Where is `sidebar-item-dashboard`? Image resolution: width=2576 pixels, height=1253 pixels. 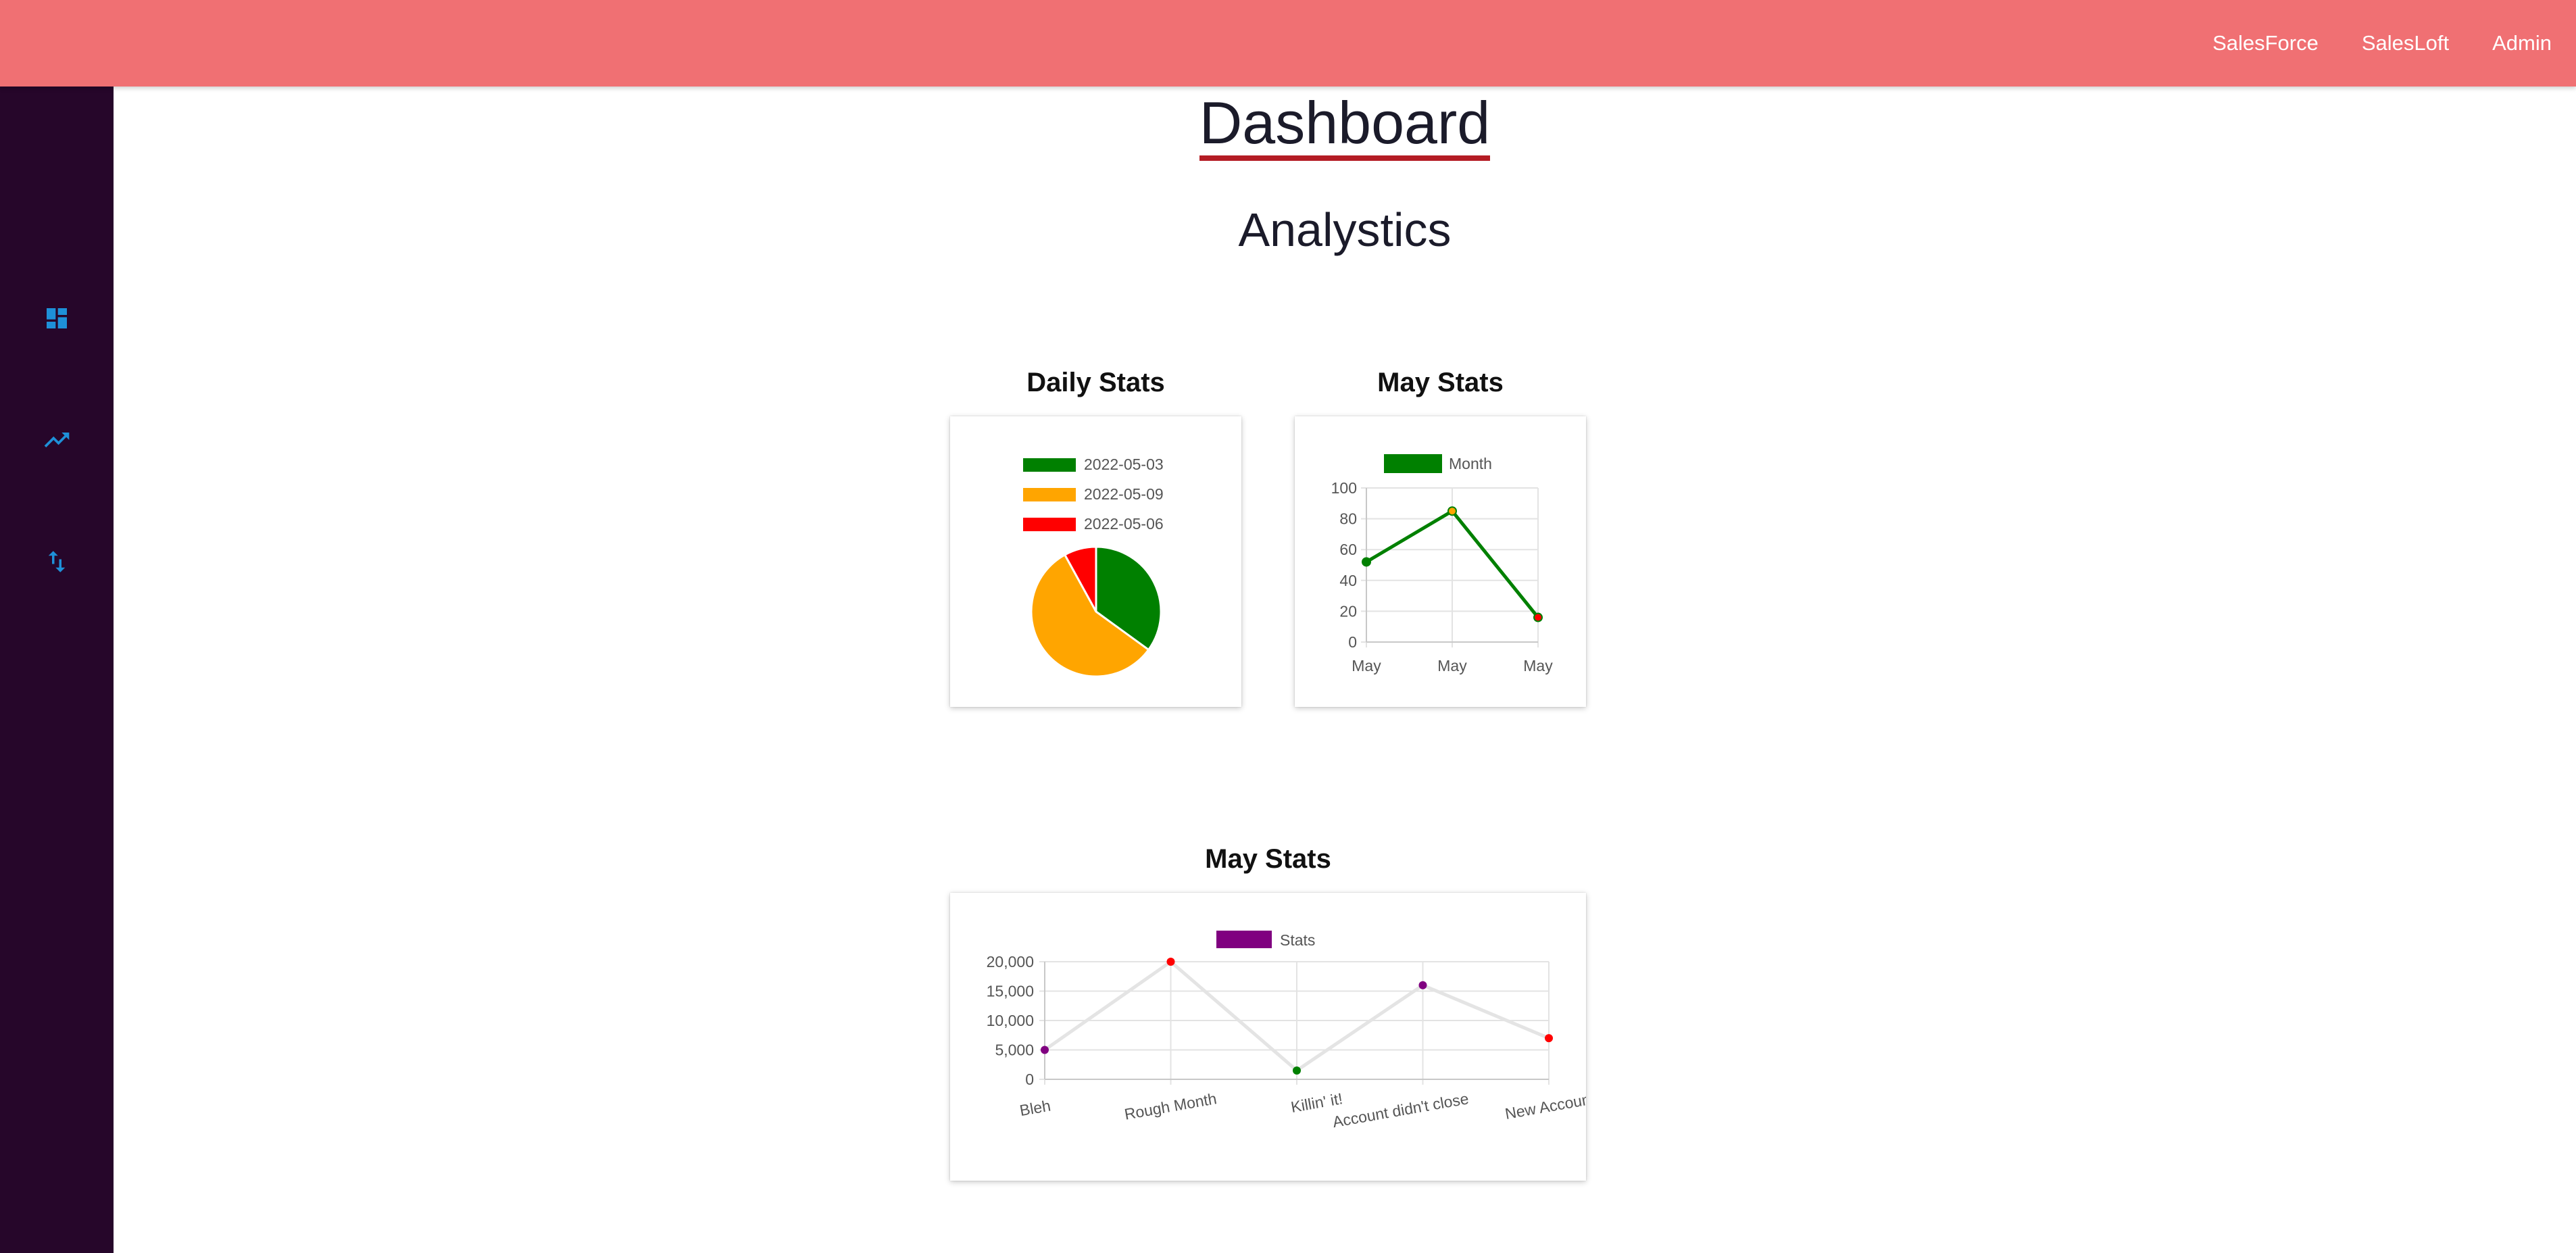
sidebar-item-dashboard is located at coordinates (57, 318).